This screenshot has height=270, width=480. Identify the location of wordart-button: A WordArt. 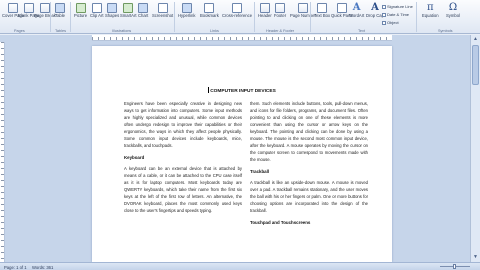
(356, 15).